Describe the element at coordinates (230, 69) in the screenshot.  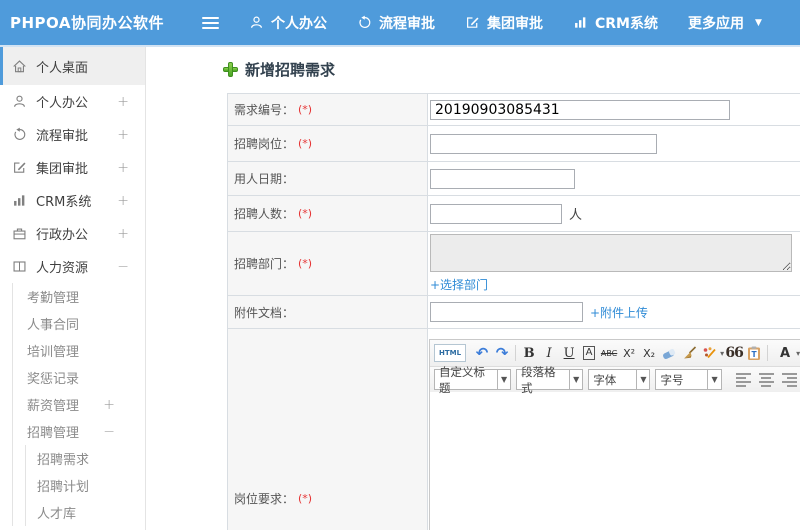
I see `green-plus-icon` at that location.